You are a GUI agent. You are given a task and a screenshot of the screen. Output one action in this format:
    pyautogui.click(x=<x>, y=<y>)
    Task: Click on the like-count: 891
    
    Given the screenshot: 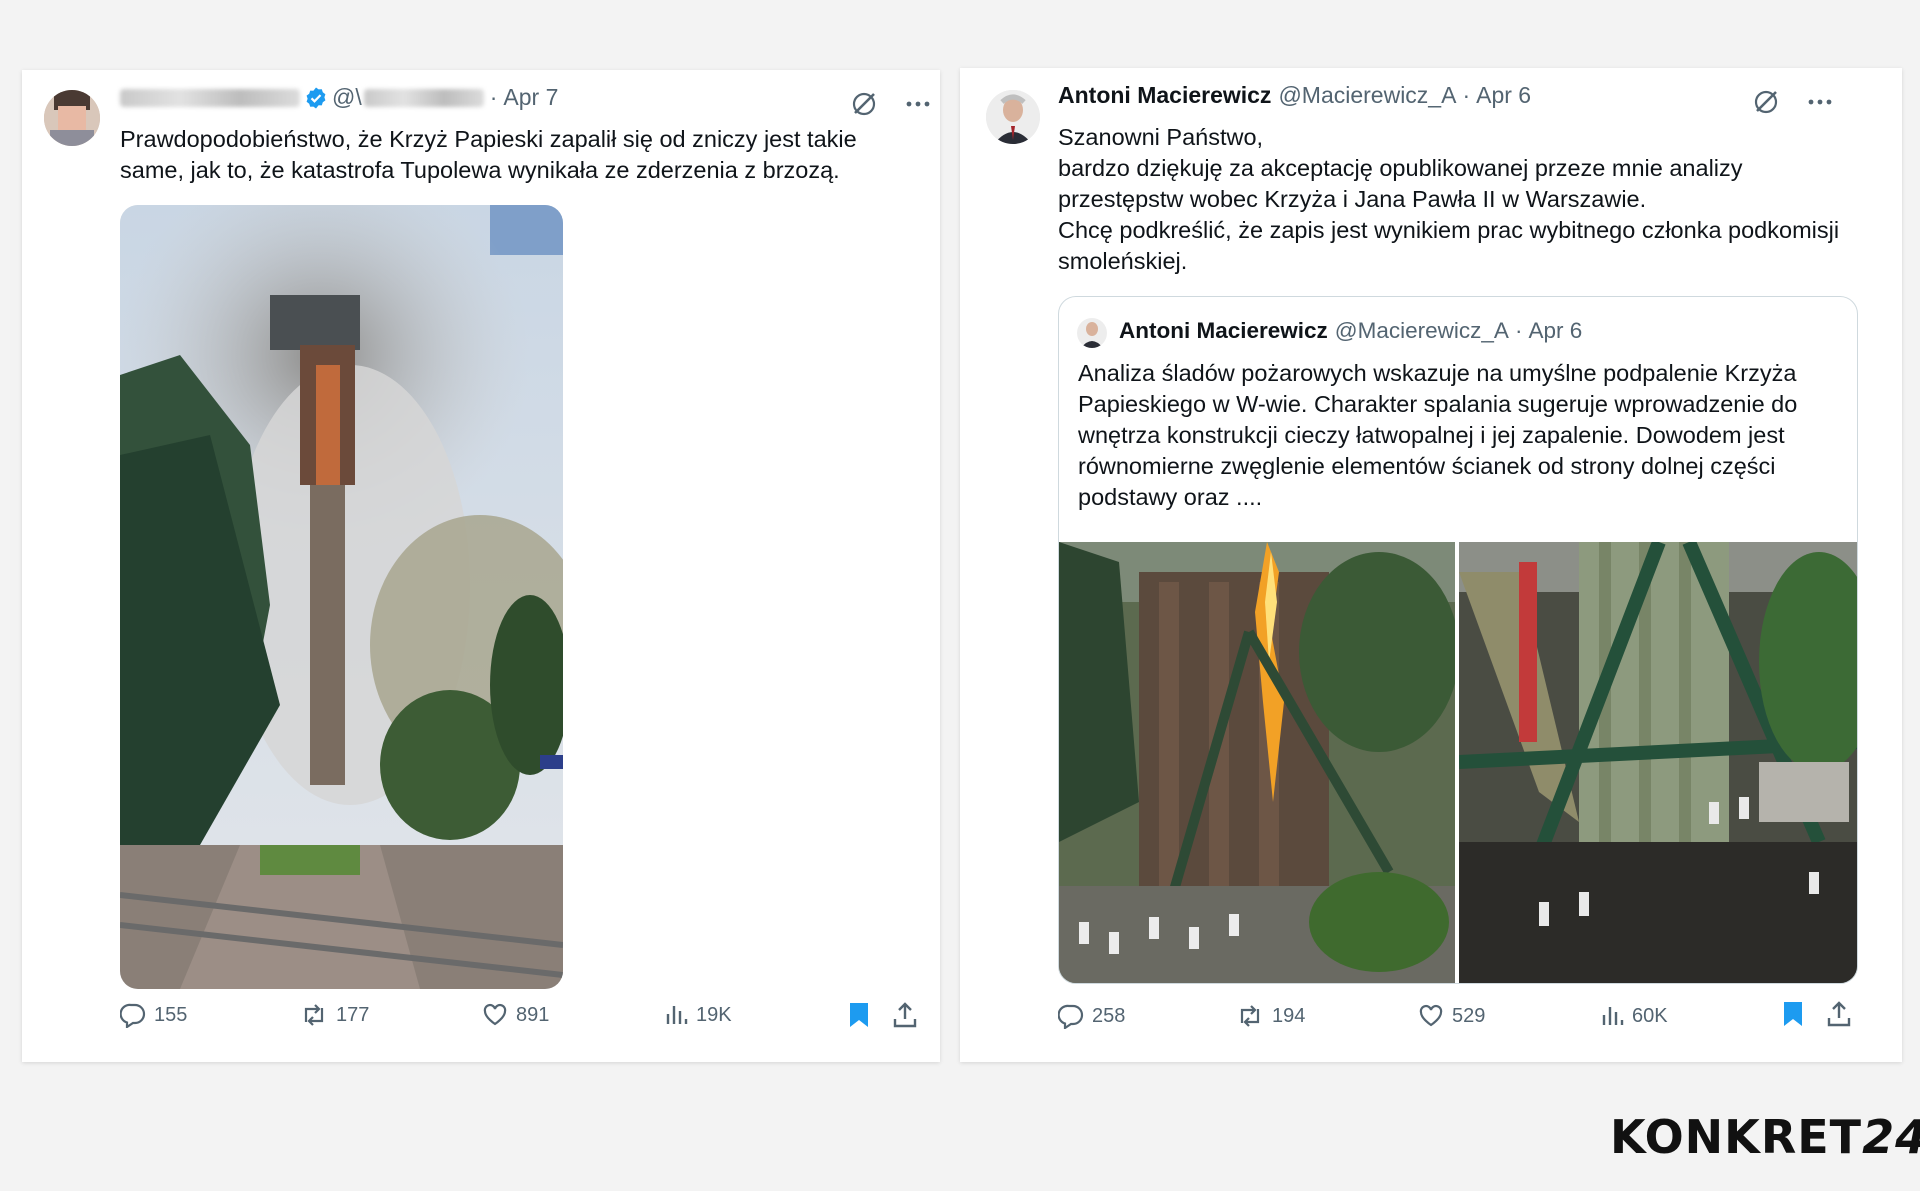 What is the action you would take?
    pyautogui.click(x=533, y=1014)
    